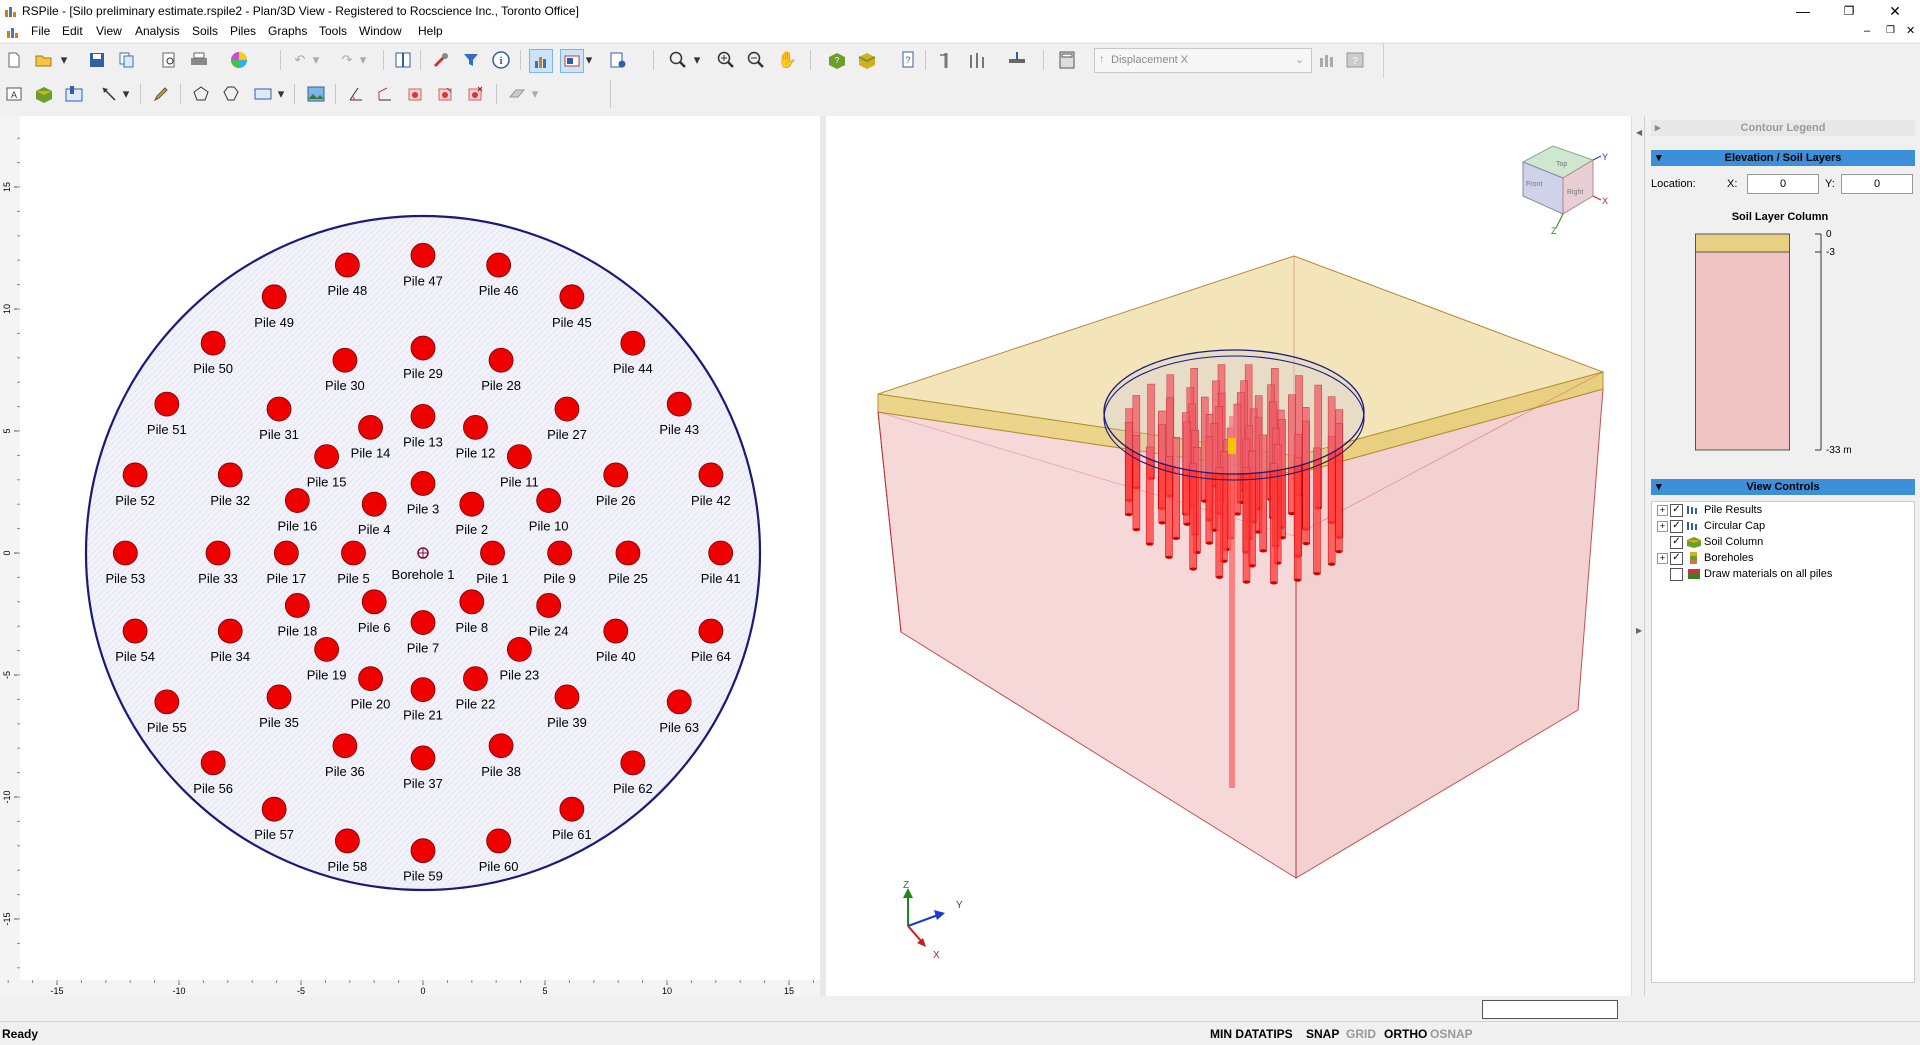 Image resolution: width=1920 pixels, height=1045 pixels. Describe the element at coordinates (316, 60) in the screenshot. I see `undo-dropdown-icon: ▾` at that location.